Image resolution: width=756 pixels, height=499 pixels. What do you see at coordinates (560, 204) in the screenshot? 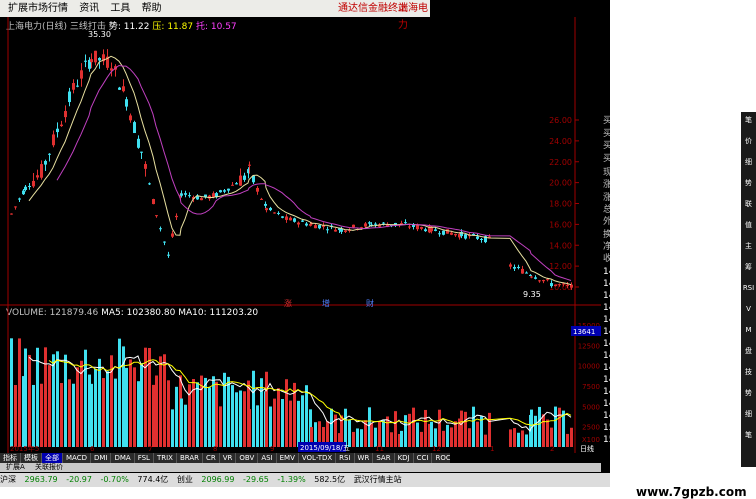
I see `price-tick-label: 18.00` at bounding box center [560, 204].